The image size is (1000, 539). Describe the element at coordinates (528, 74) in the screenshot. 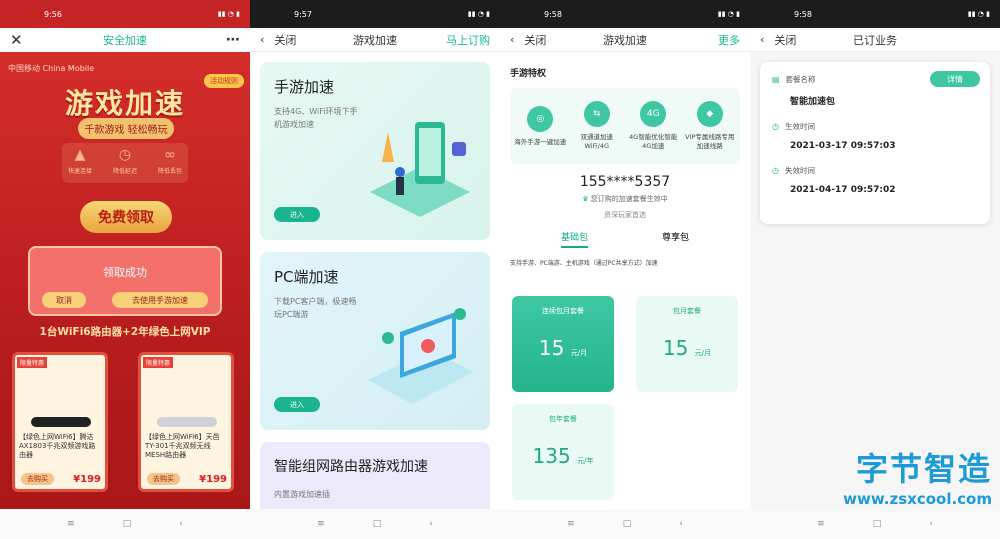

I see `section-title: 手游特权` at that location.